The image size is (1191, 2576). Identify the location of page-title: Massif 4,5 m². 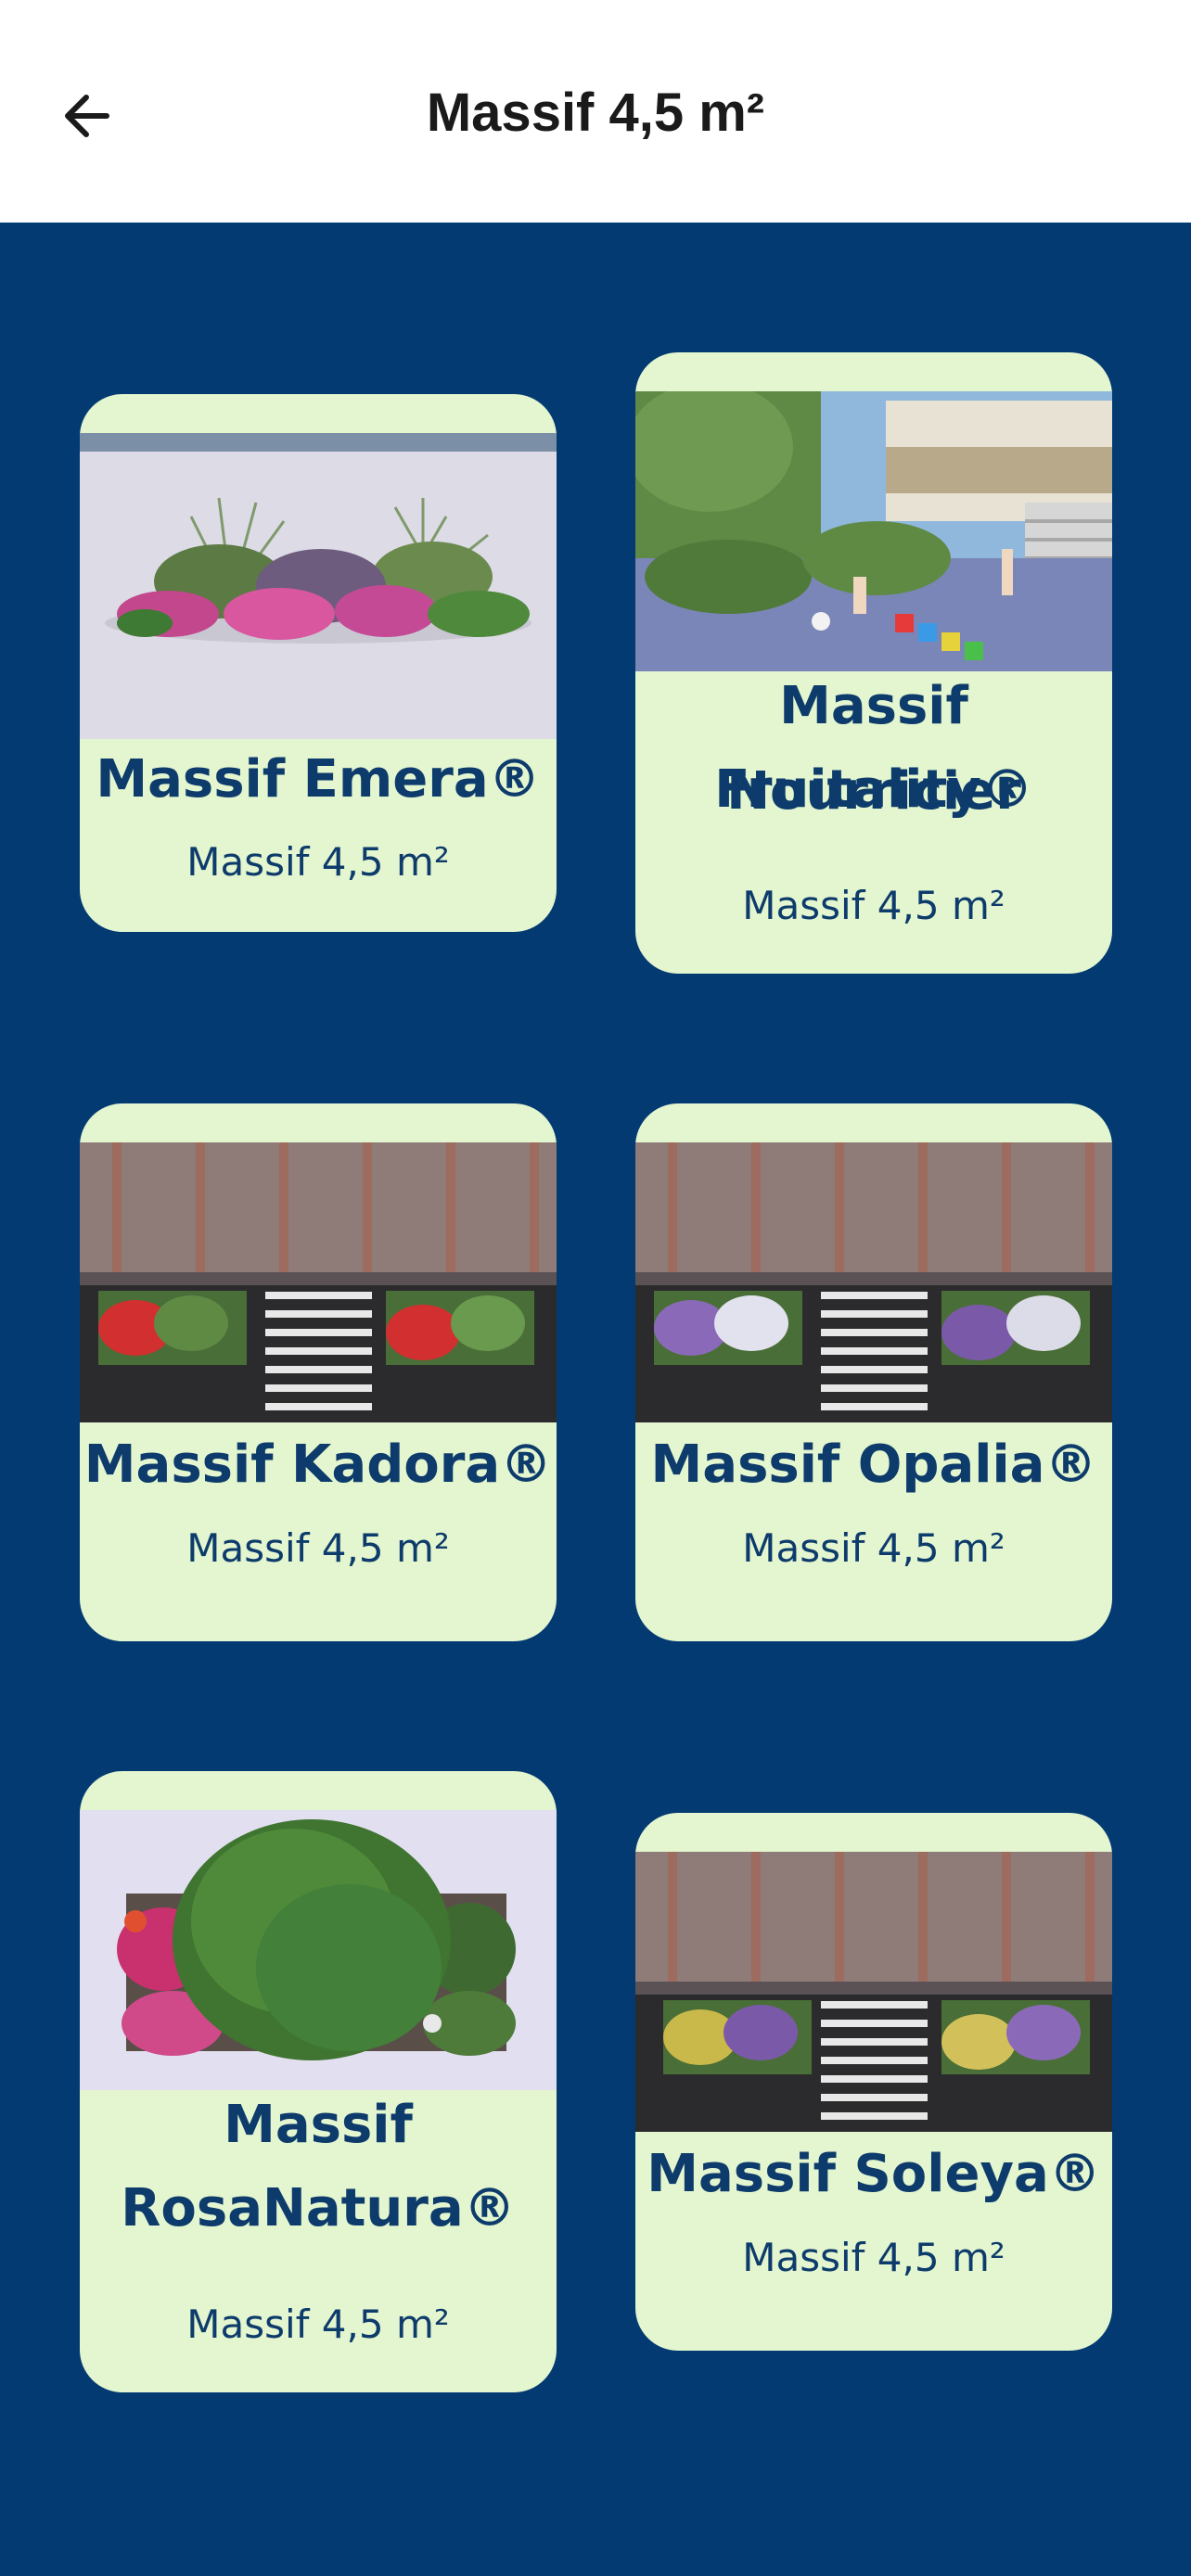
(595, 113).